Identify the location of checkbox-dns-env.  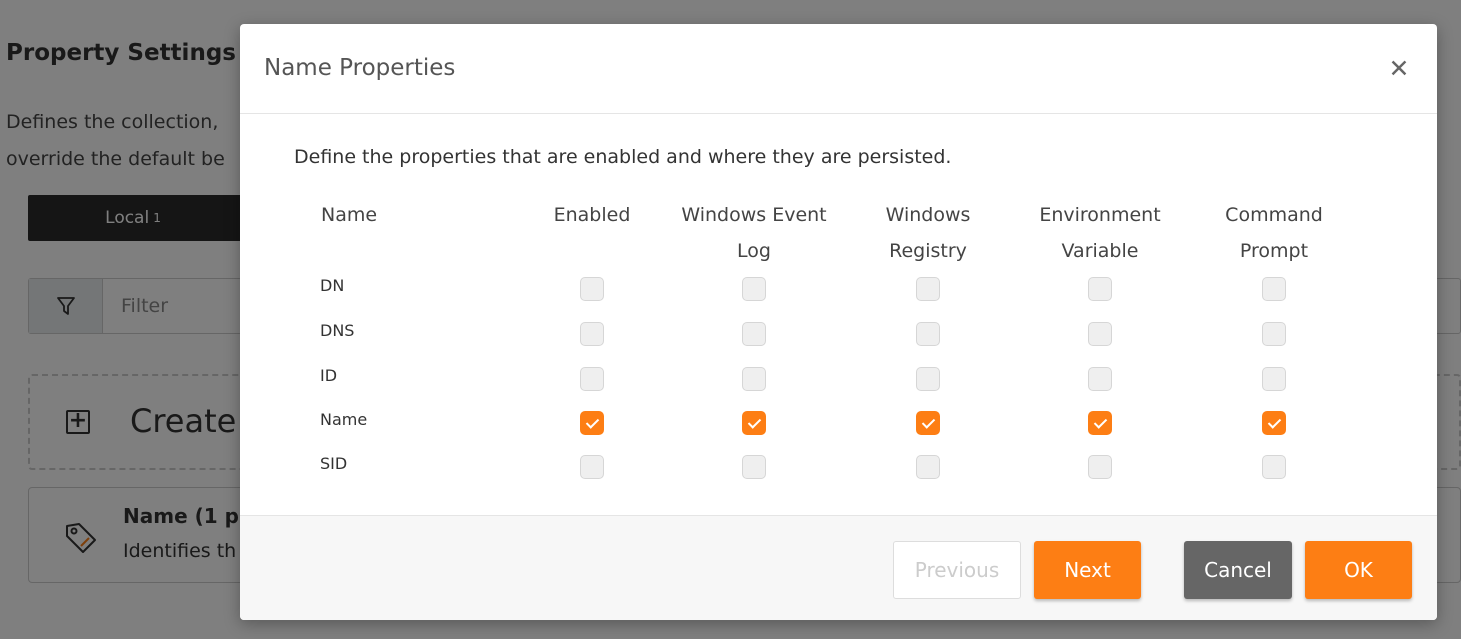
(1100, 334).